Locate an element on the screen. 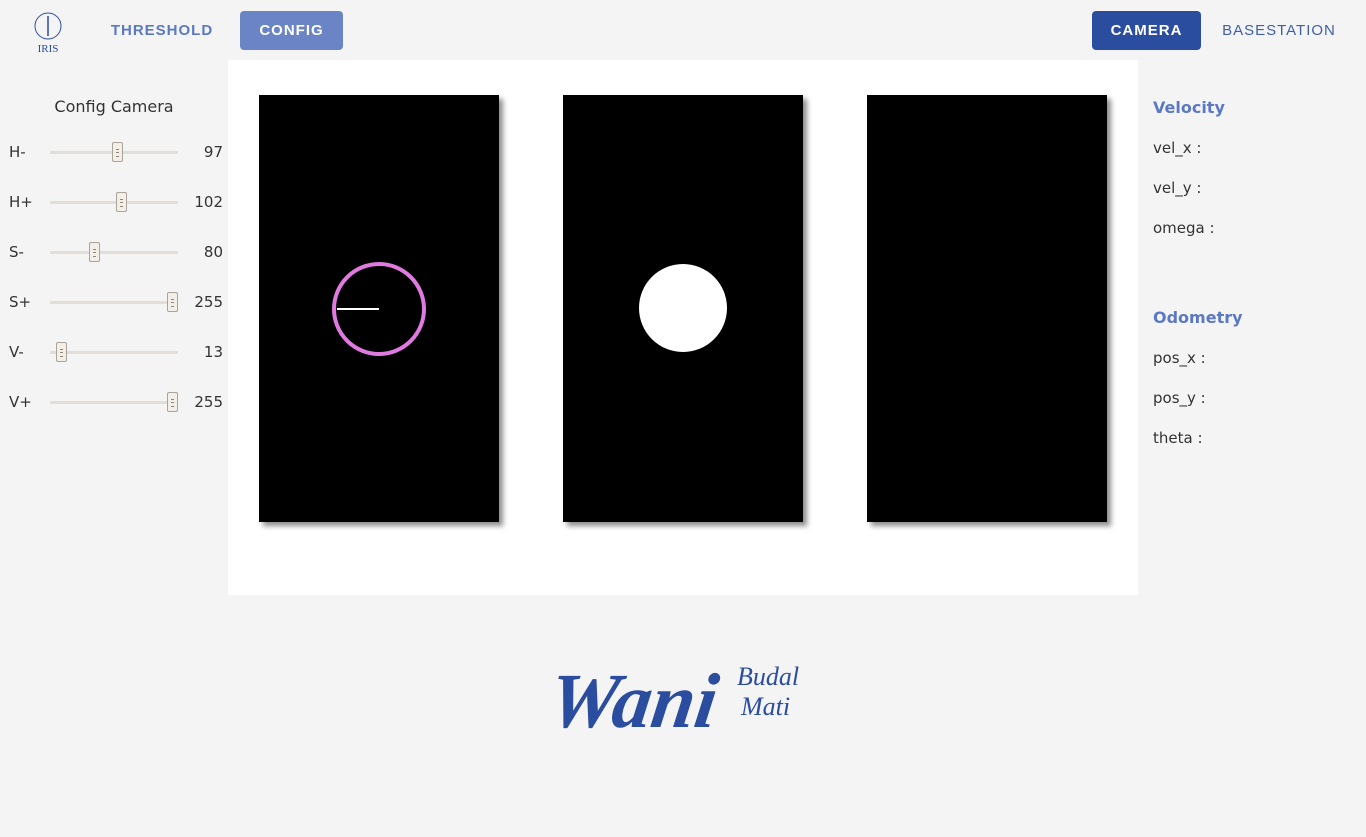  slider-label: V- is located at coordinates (16, 352).